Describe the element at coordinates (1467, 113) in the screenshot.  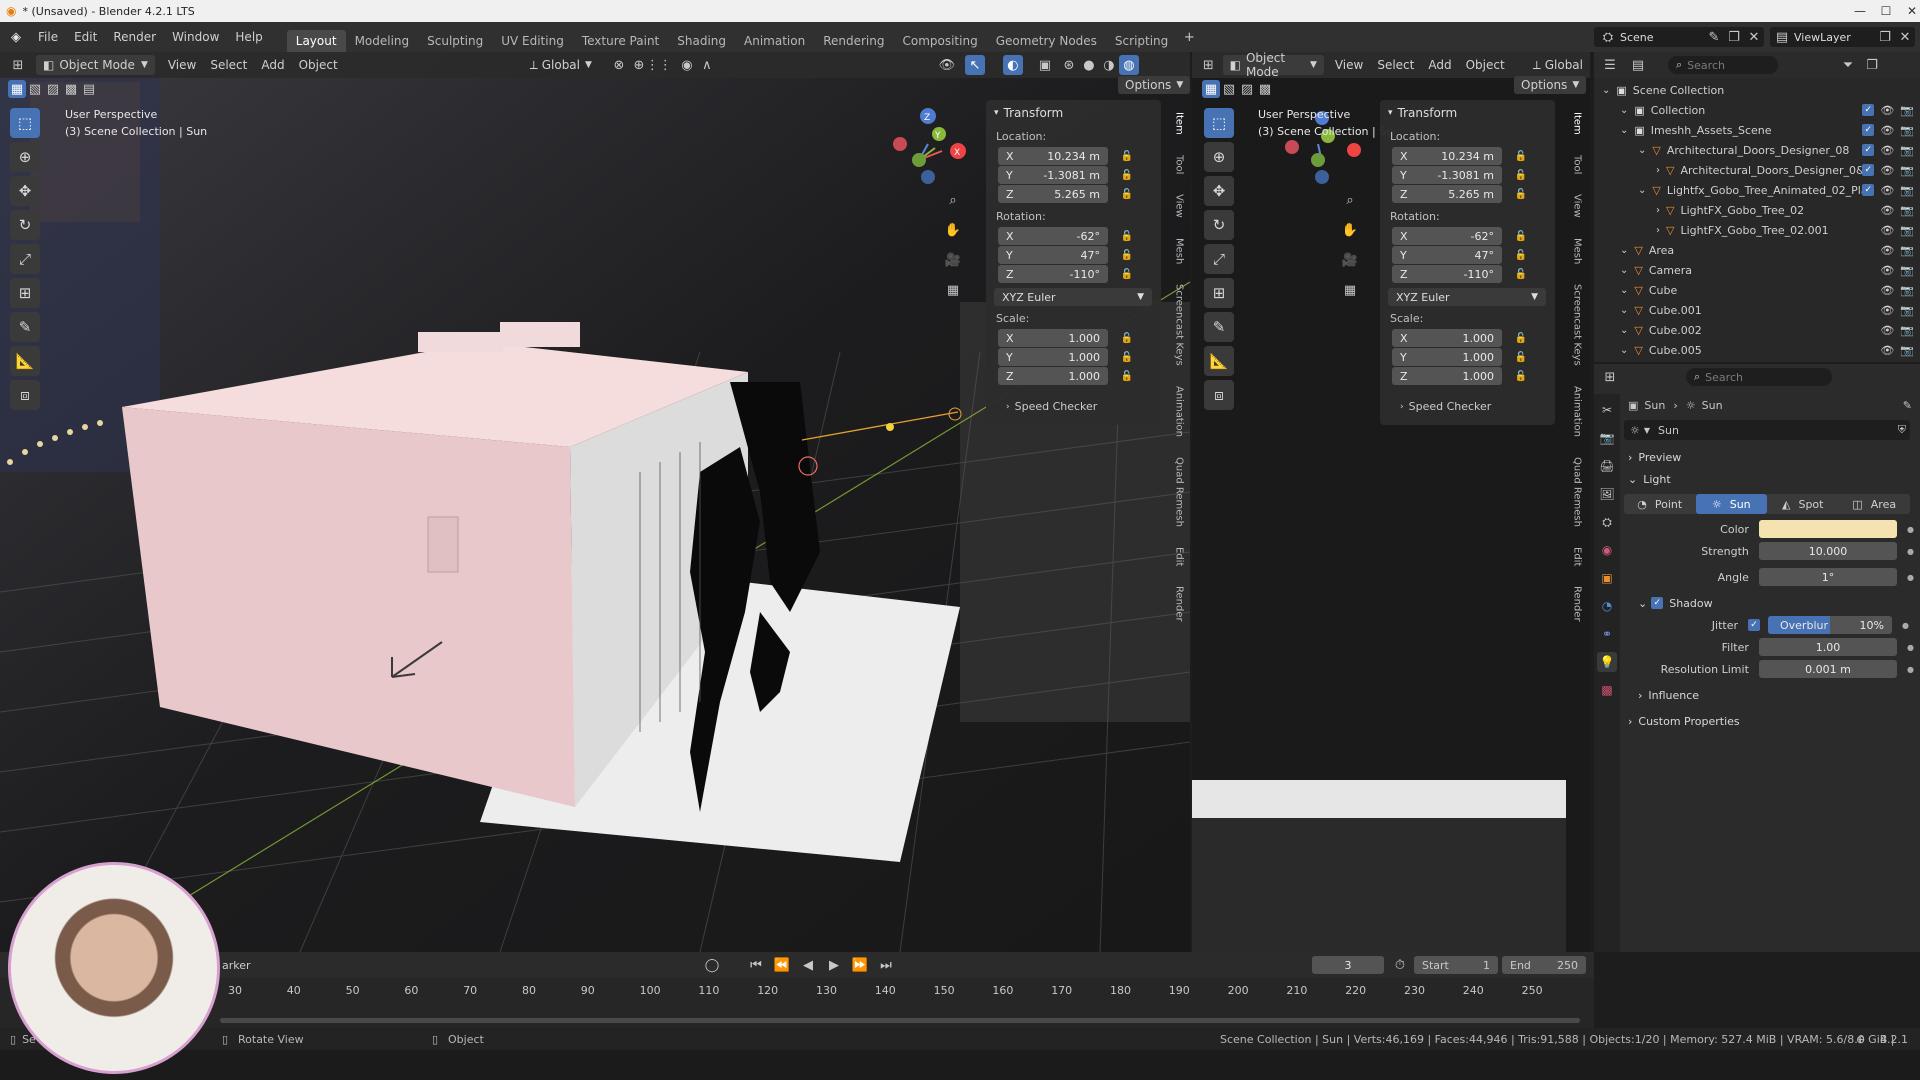
I see `transform-header-right: ▾ Transform` at that location.